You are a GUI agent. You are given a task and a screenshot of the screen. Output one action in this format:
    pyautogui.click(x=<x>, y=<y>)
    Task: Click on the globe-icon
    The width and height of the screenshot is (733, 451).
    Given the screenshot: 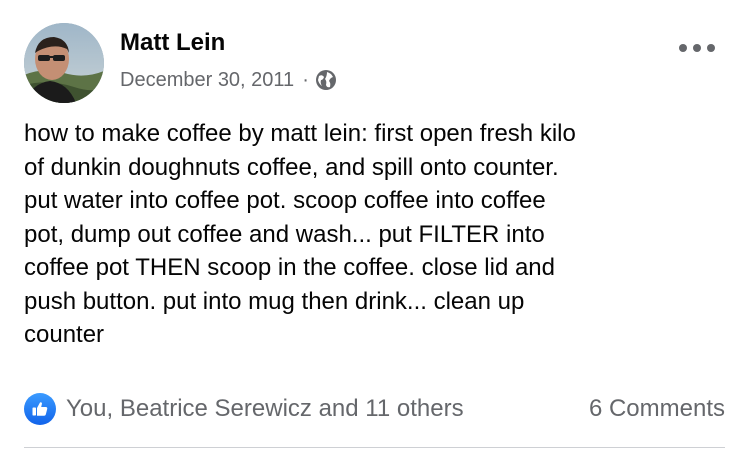 What is the action you would take?
    pyautogui.click(x=326, y=80)
    